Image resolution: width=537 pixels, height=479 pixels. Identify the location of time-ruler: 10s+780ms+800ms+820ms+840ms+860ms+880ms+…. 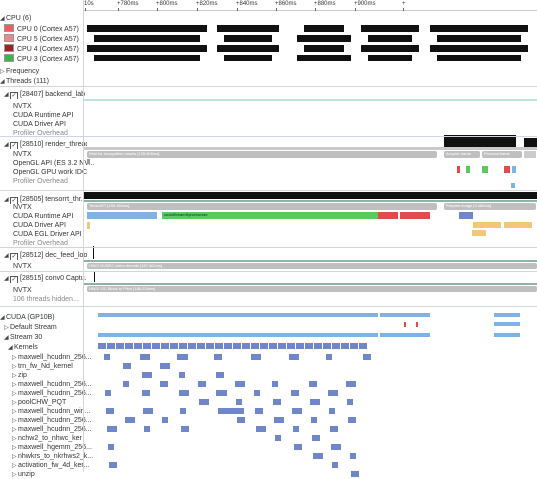
(310, 5).